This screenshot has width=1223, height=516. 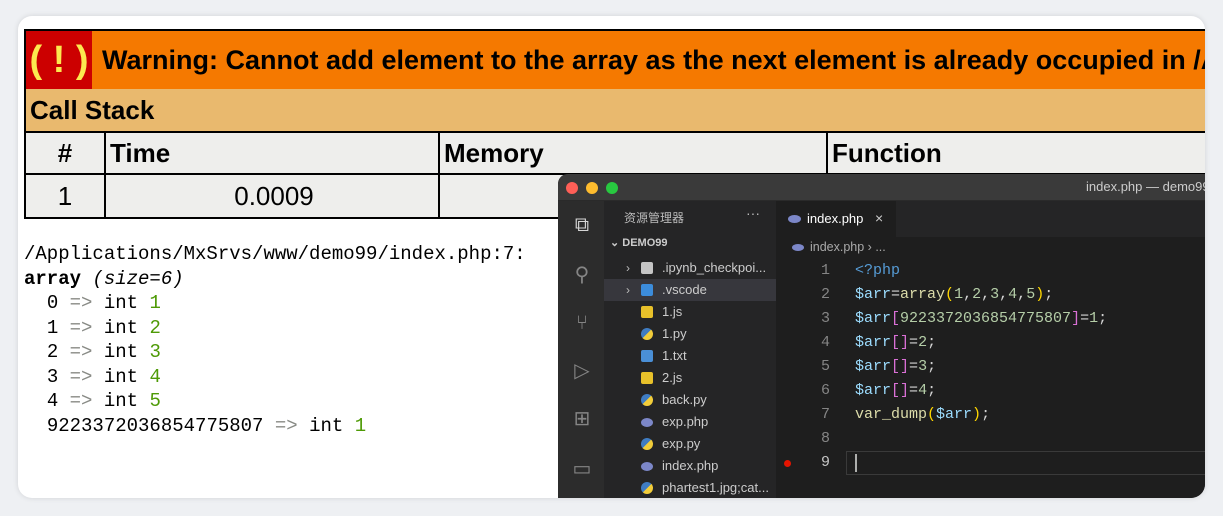 What do you see at coordinates (582, 419) in the screenshot?
I see `extensions-icon: ⊞` at bounding box center [582, 419].